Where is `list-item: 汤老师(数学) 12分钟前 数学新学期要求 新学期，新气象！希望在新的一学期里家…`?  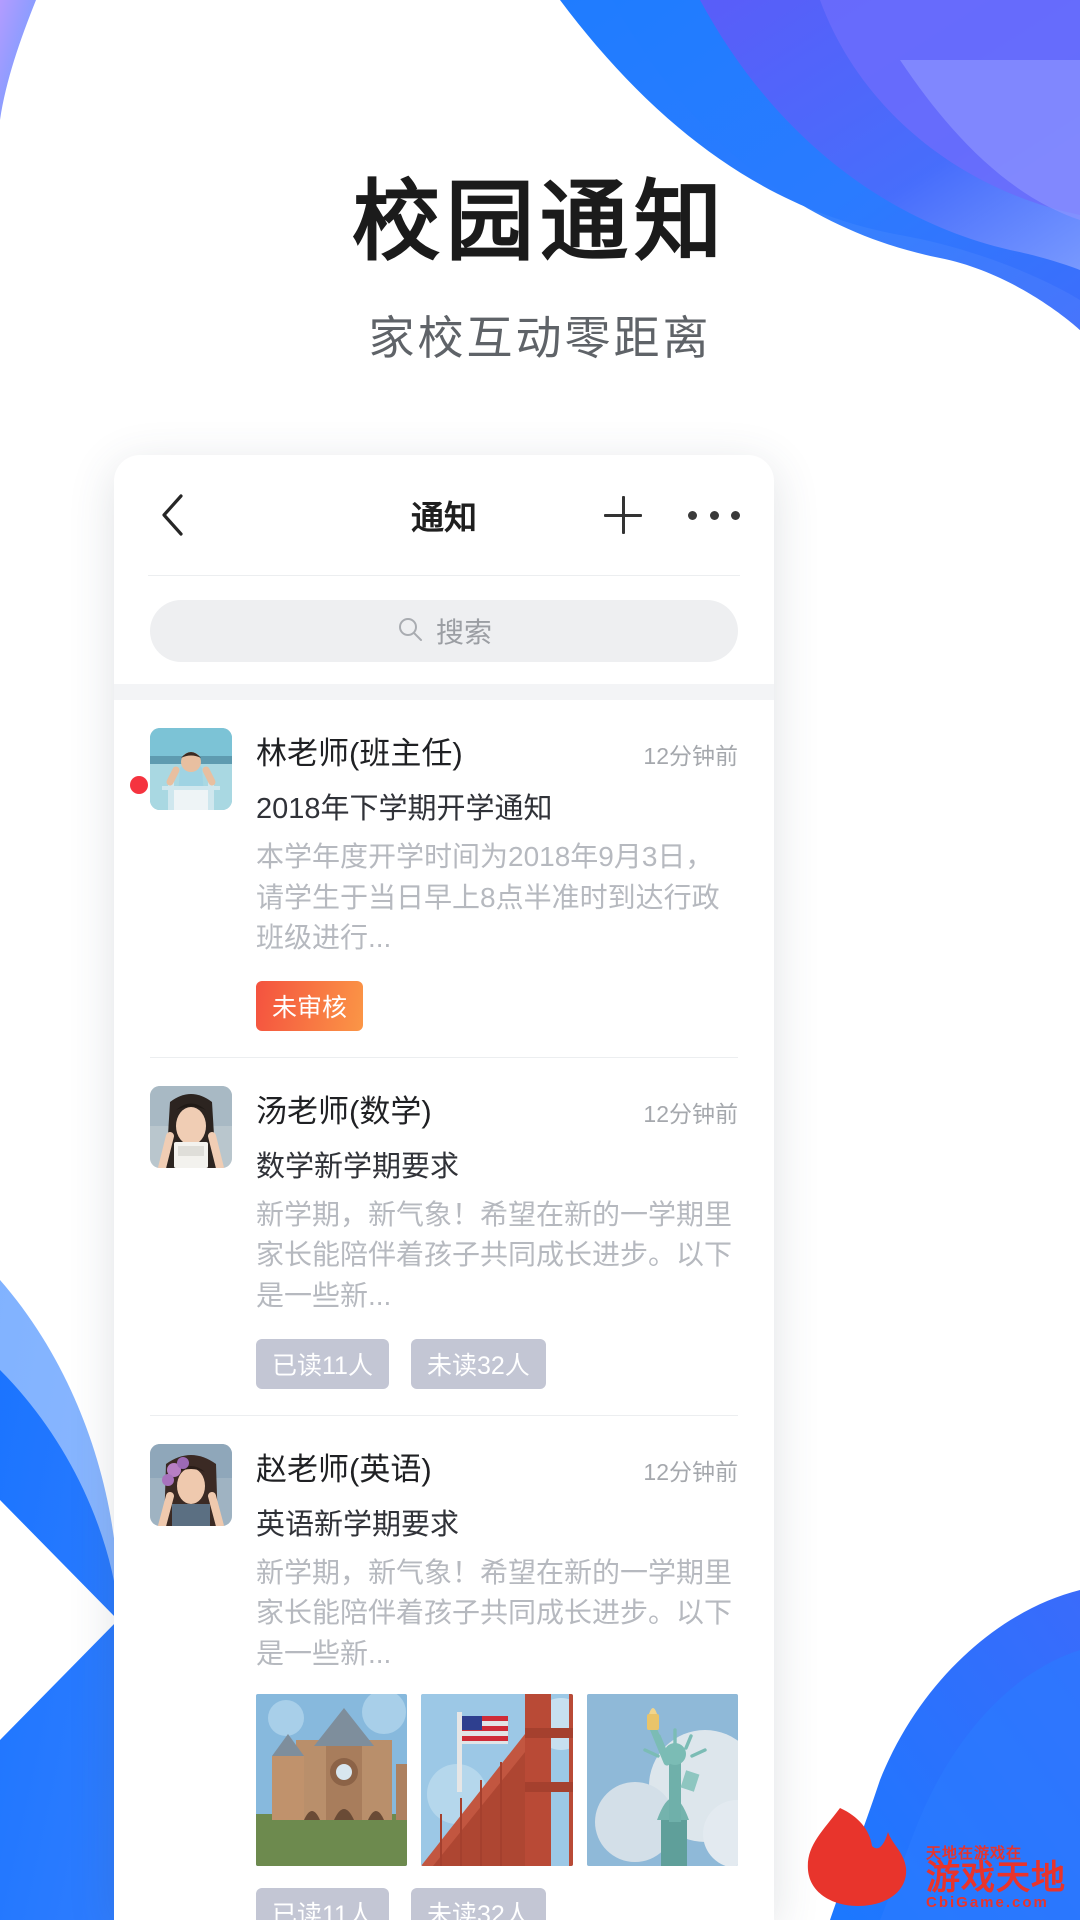
list-item: 汤老师(数学) 12分钟前 数学新学期要求 新学期，新气象！希望在新的一学期里家… is located at coordinates (444, 1236).